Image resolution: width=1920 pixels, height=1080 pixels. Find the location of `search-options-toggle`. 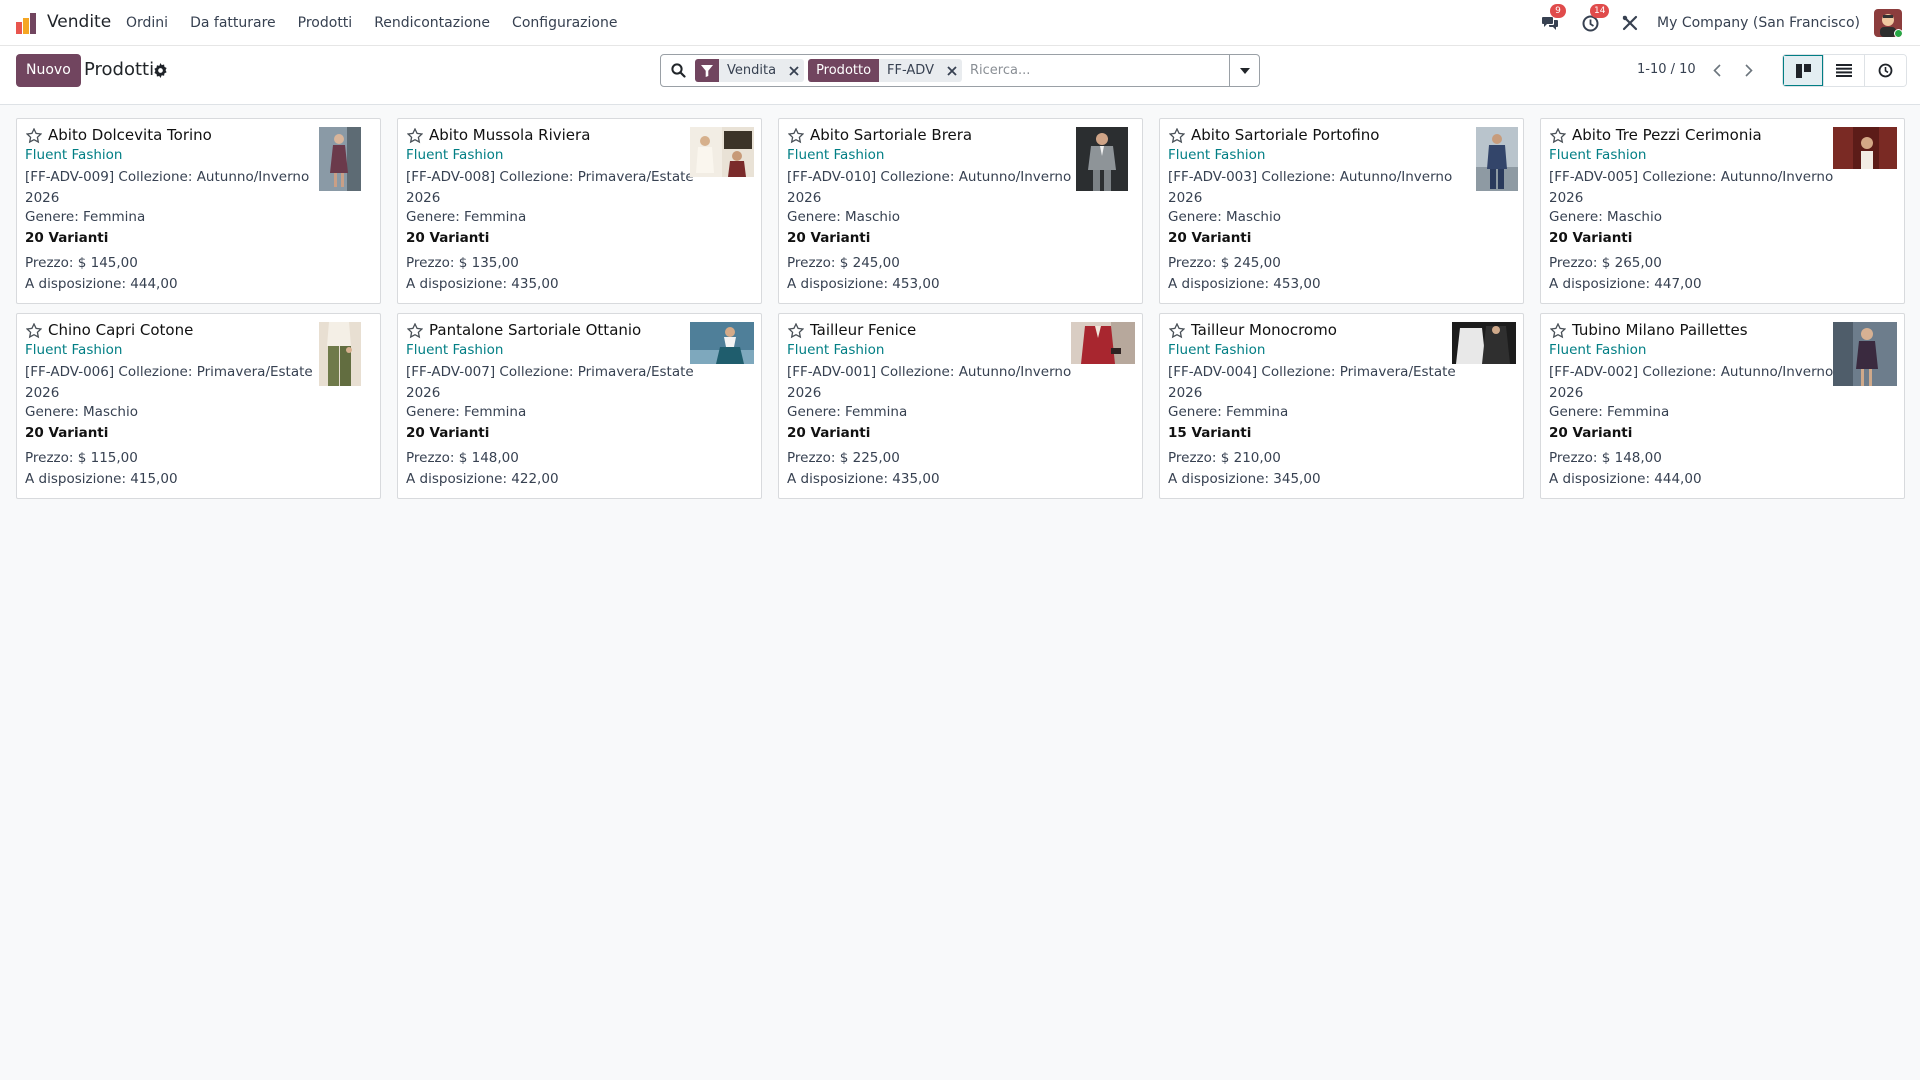

search-options-toggle is located at coordinates (1244, 70).